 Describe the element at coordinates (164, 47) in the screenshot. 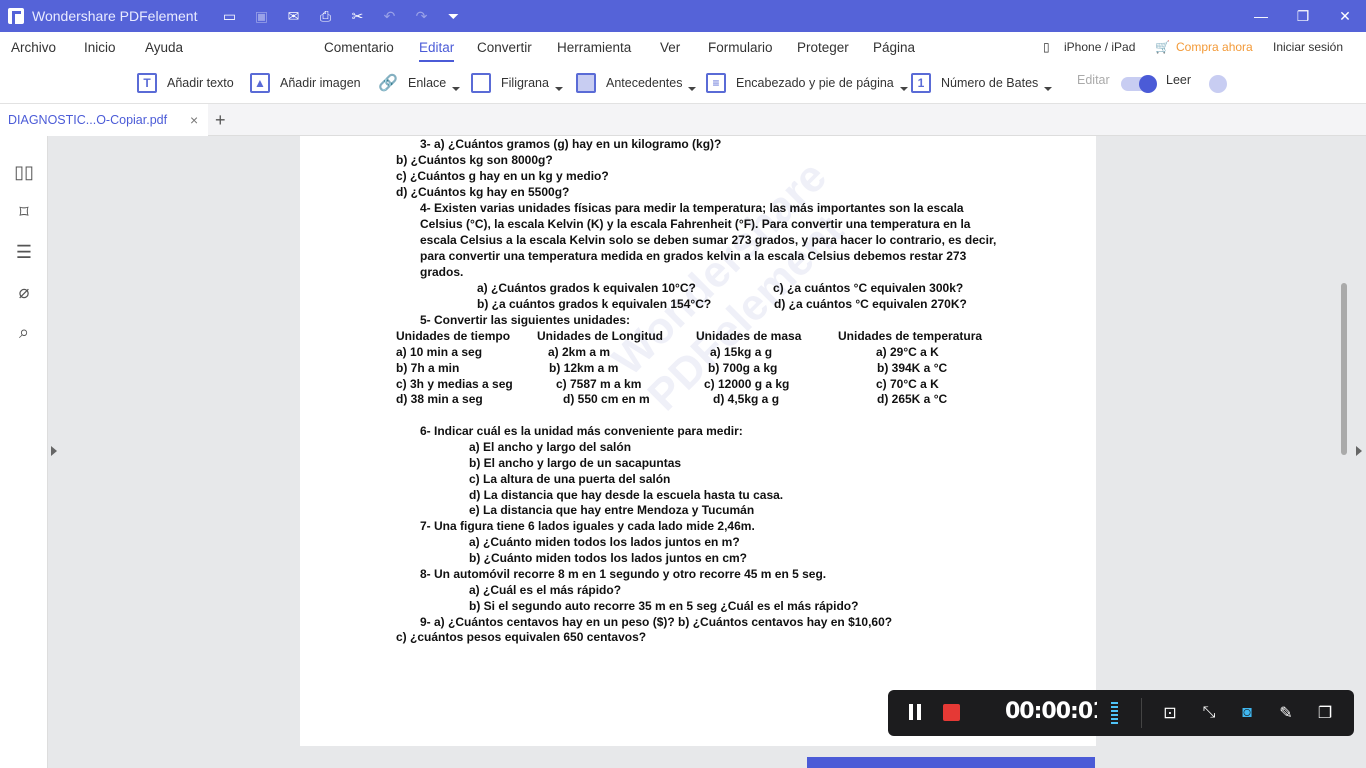

I see `menu-ayuda: Ayuda` at that location.